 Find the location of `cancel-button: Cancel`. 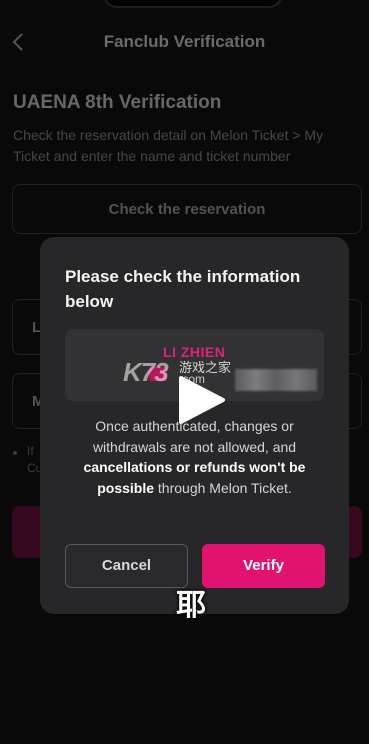

cancel-button: Cancel is located at coordinates (126, 566).